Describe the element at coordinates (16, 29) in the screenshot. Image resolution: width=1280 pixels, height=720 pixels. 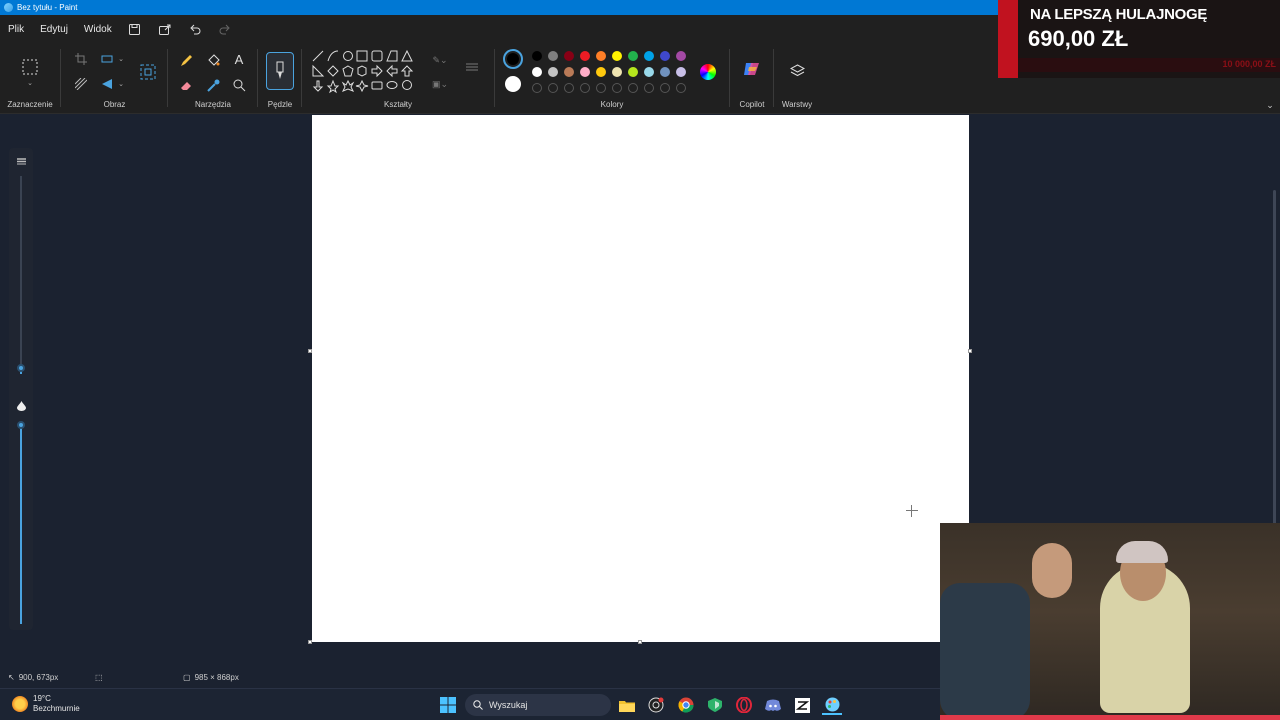
I see `menu-file: Plik` at that location.